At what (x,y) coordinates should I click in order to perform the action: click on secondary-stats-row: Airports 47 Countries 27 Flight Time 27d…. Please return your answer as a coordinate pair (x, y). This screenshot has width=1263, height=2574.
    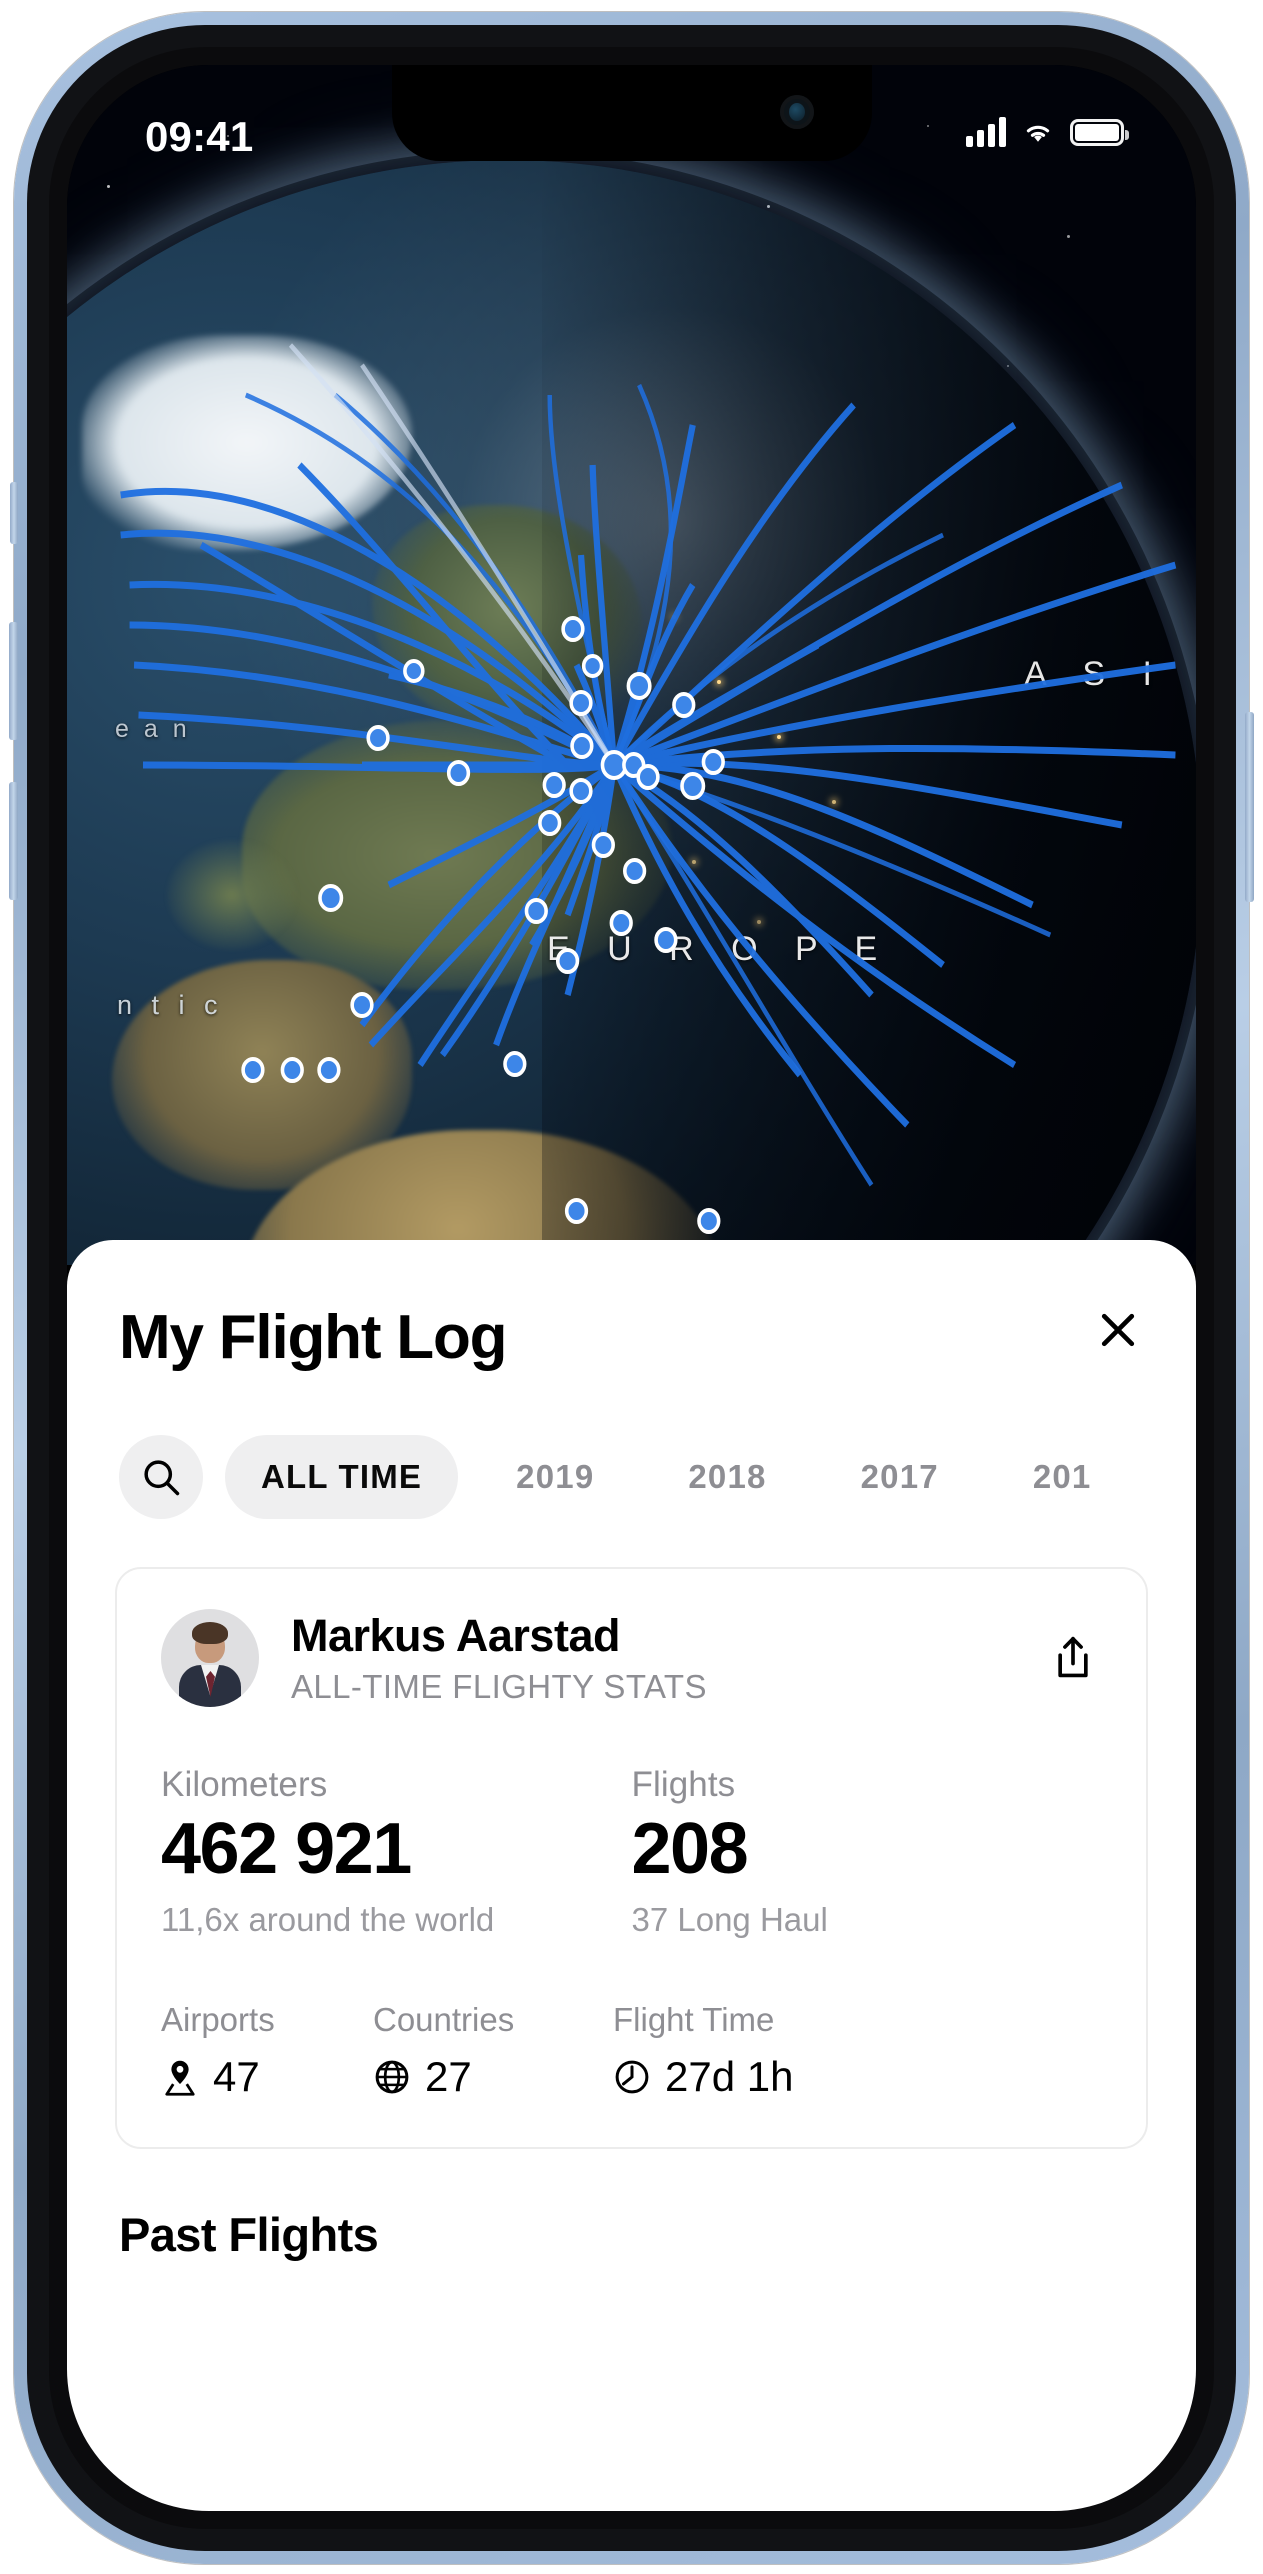
    Looking at the image, I should click on (631, 2051).